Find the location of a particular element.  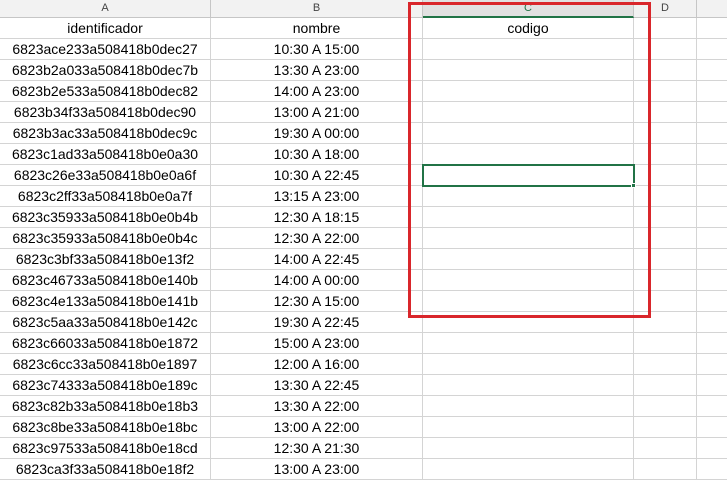

cell-nombre: 12:30 A 15:00 is located at coordinates (317, 301).